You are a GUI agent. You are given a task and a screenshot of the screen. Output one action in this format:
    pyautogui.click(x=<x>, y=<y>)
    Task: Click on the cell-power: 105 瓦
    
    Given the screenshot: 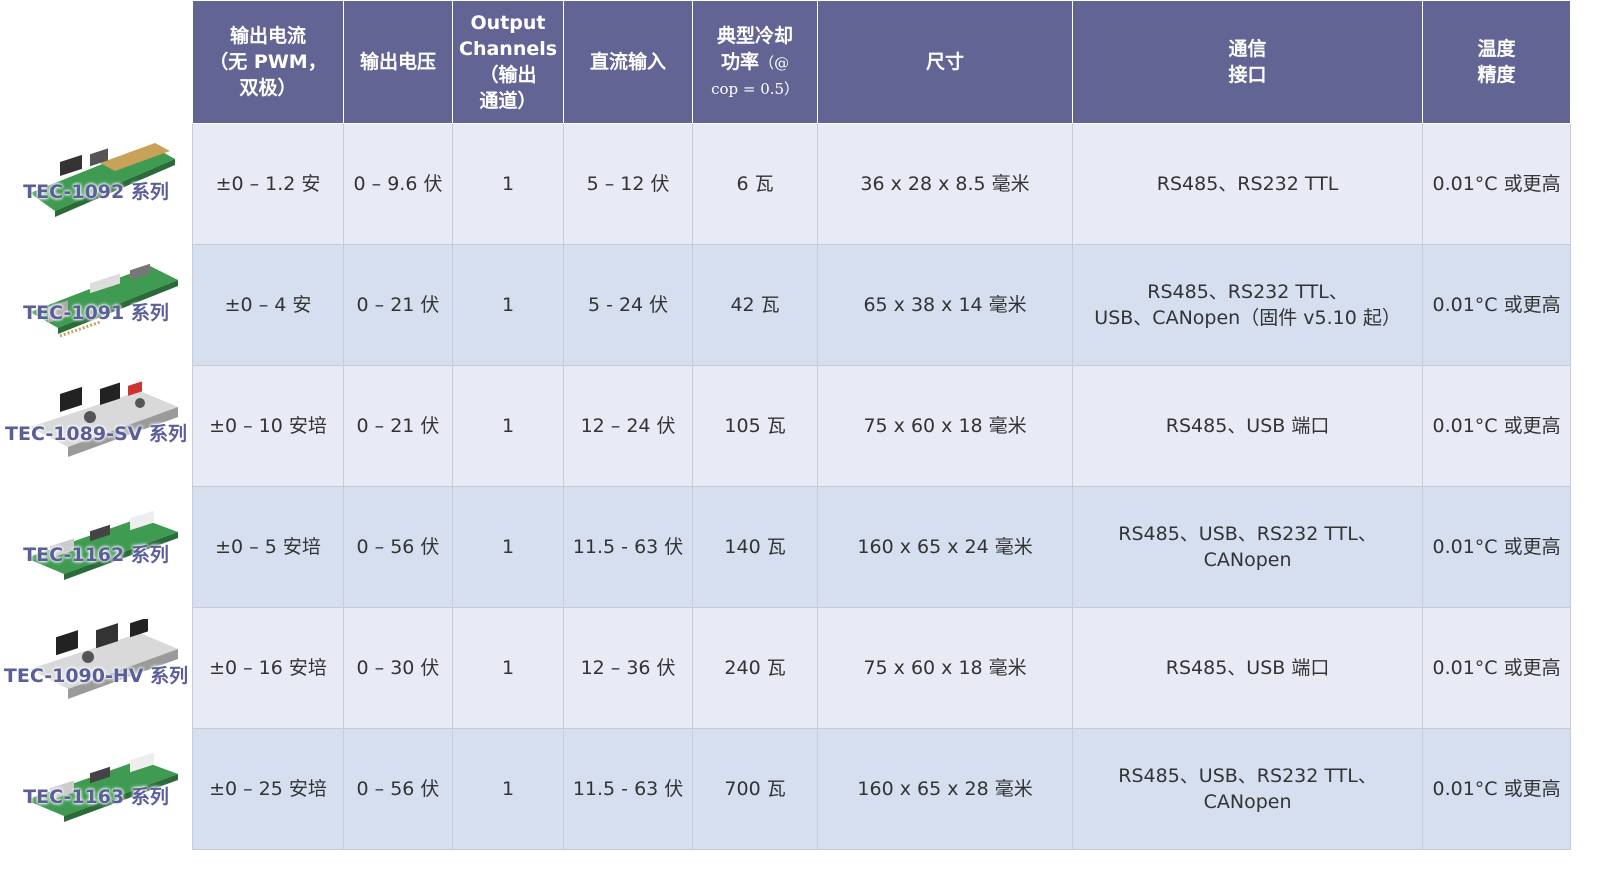 What is the action you would take?
    pyautogui.click(x=755, y=426)
    